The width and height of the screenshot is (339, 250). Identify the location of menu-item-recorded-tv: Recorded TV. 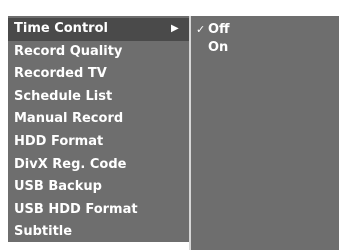
(98, 74).